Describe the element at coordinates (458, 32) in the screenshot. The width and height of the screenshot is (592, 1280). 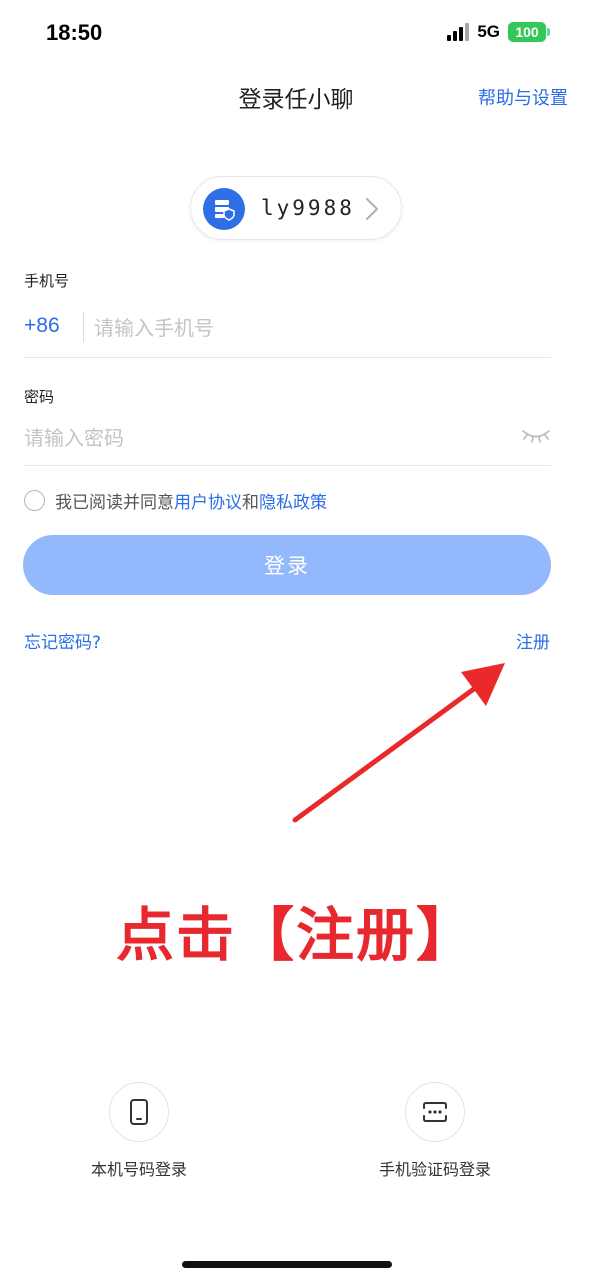
I see `signal-icon` at that location.